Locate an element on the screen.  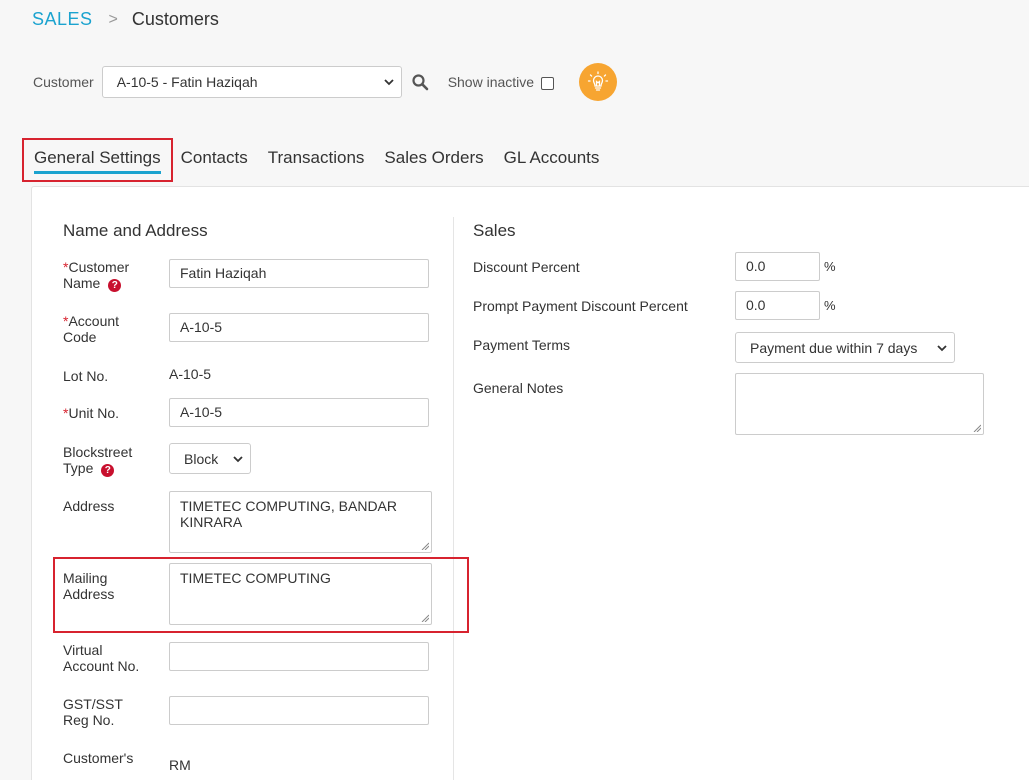
mailing-address-label: Mailing Address is located at coordinates (89, 586).